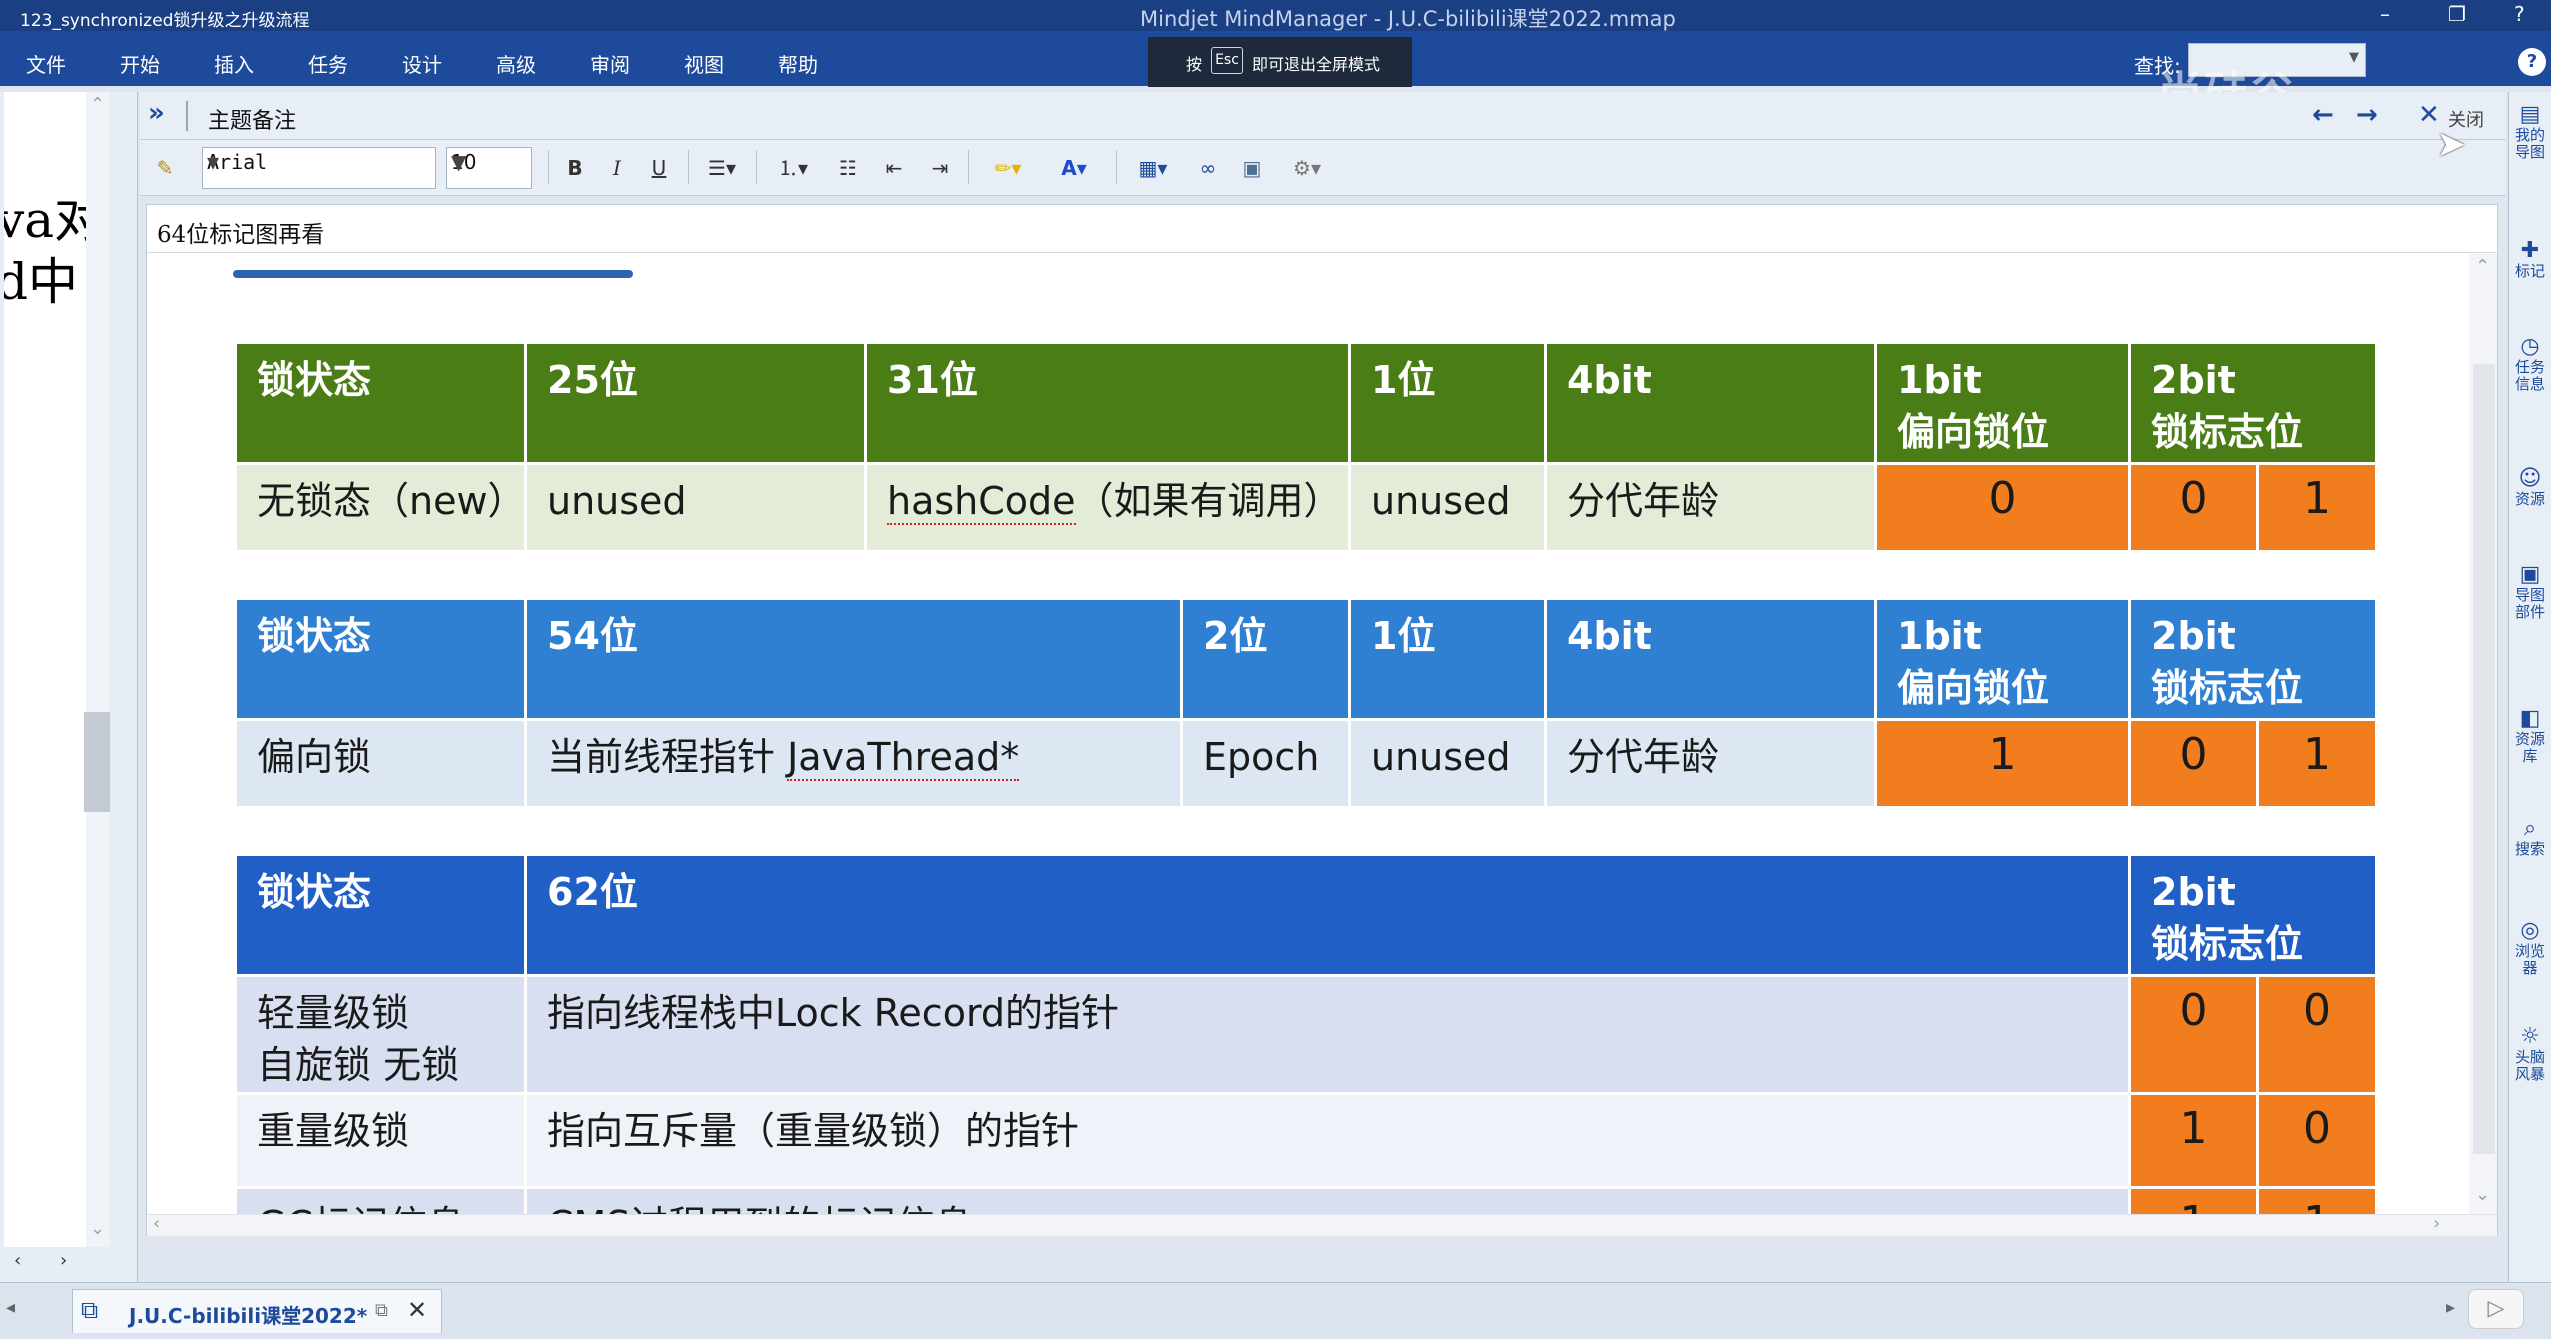  I want to click on menu-advanced: 高级, so click(516, 63).